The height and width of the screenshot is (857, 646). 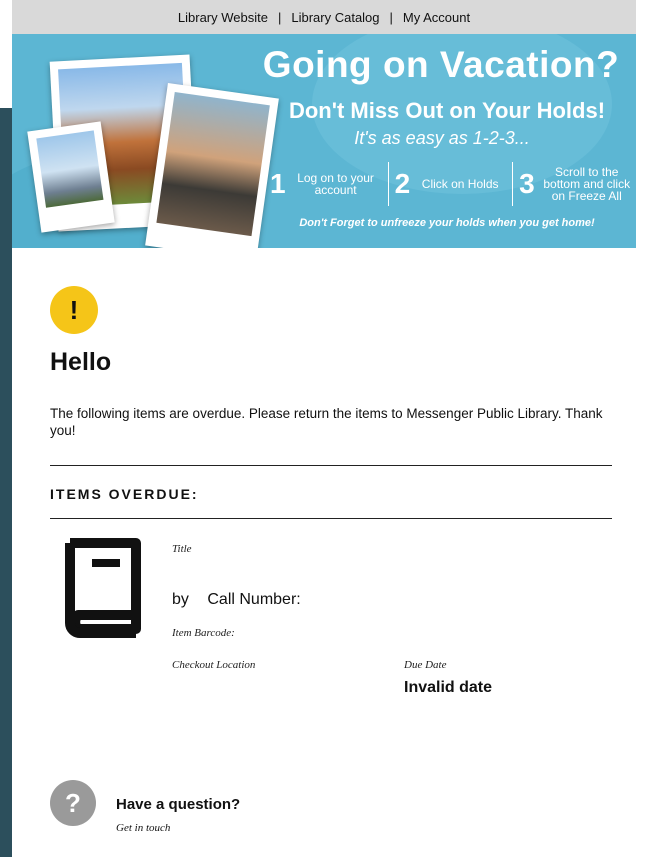 I want to click on nav-link-my-account: My Account, so click(x=436, y=17).